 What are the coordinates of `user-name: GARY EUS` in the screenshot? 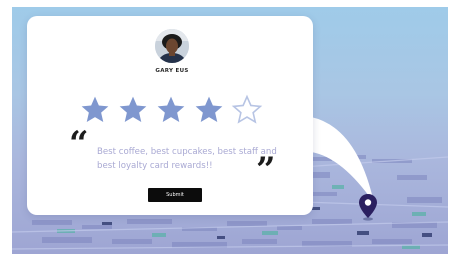 It's located at (172, 71).